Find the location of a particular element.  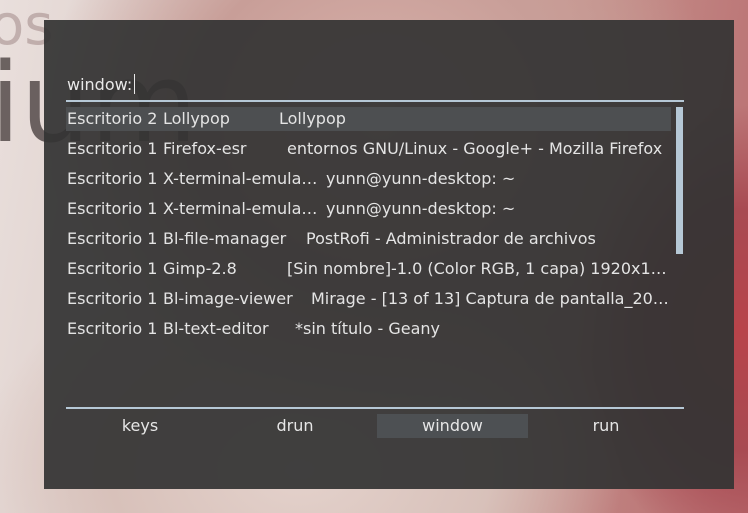

window-desktop: Escritorio 2 is located at coordinates (112, 118).